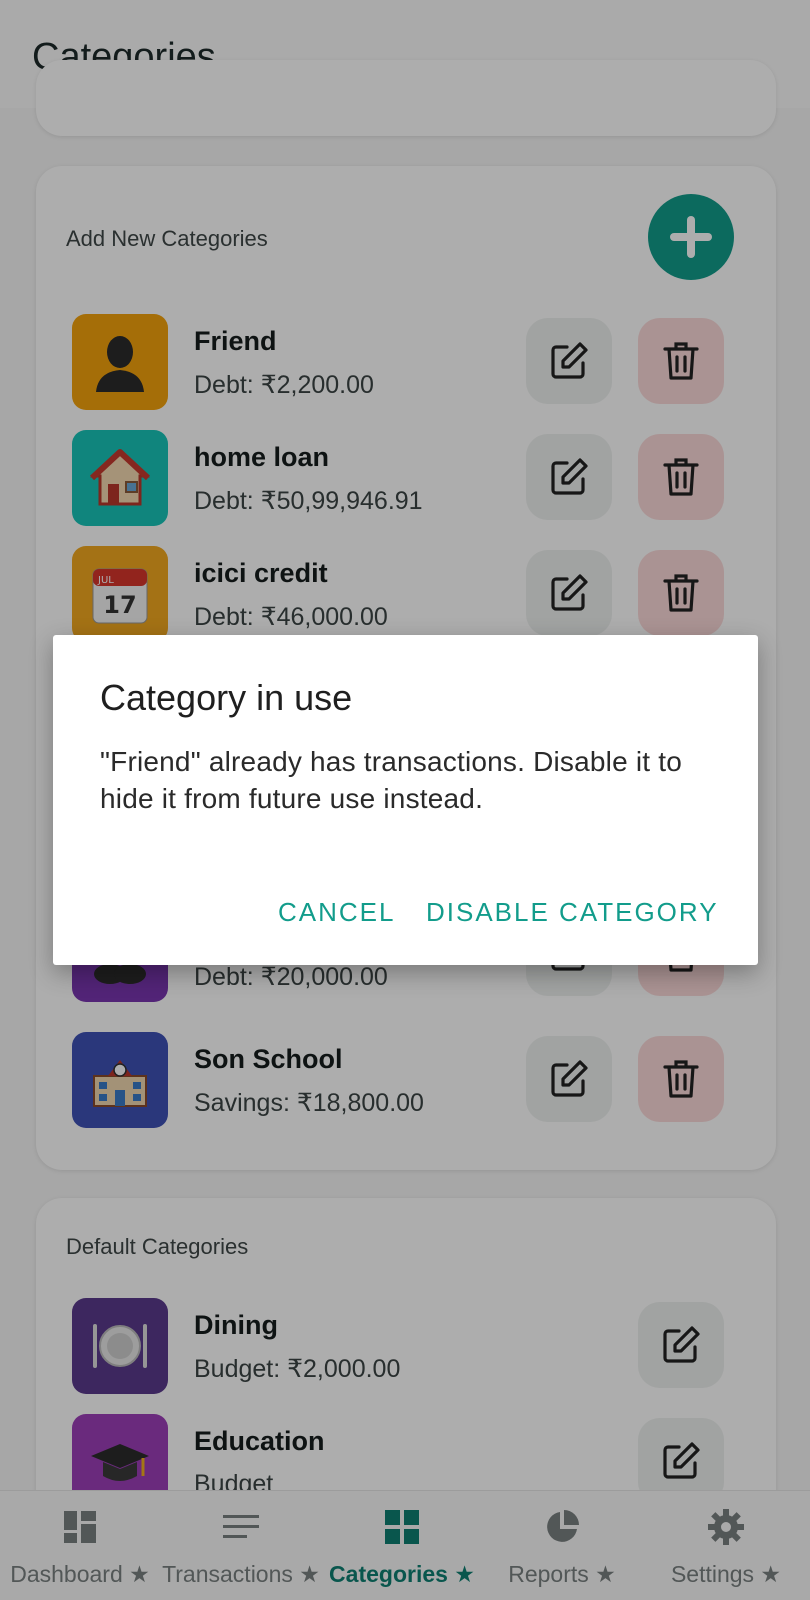 This screenshot has height=1600, width=810. Describe the element at coordinates (336, 912) in the screenshot. I see `cancel-button: CANCEL` at that location.